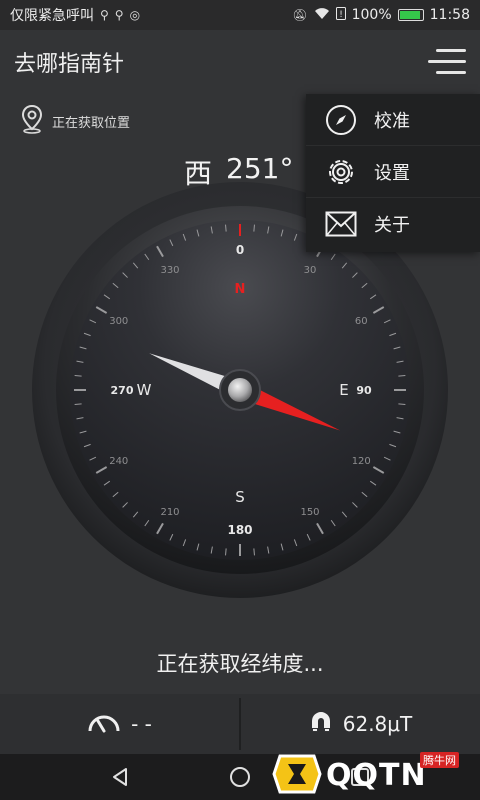  I want to click on menu-item-calibrate: 校准, so click(393, 120).